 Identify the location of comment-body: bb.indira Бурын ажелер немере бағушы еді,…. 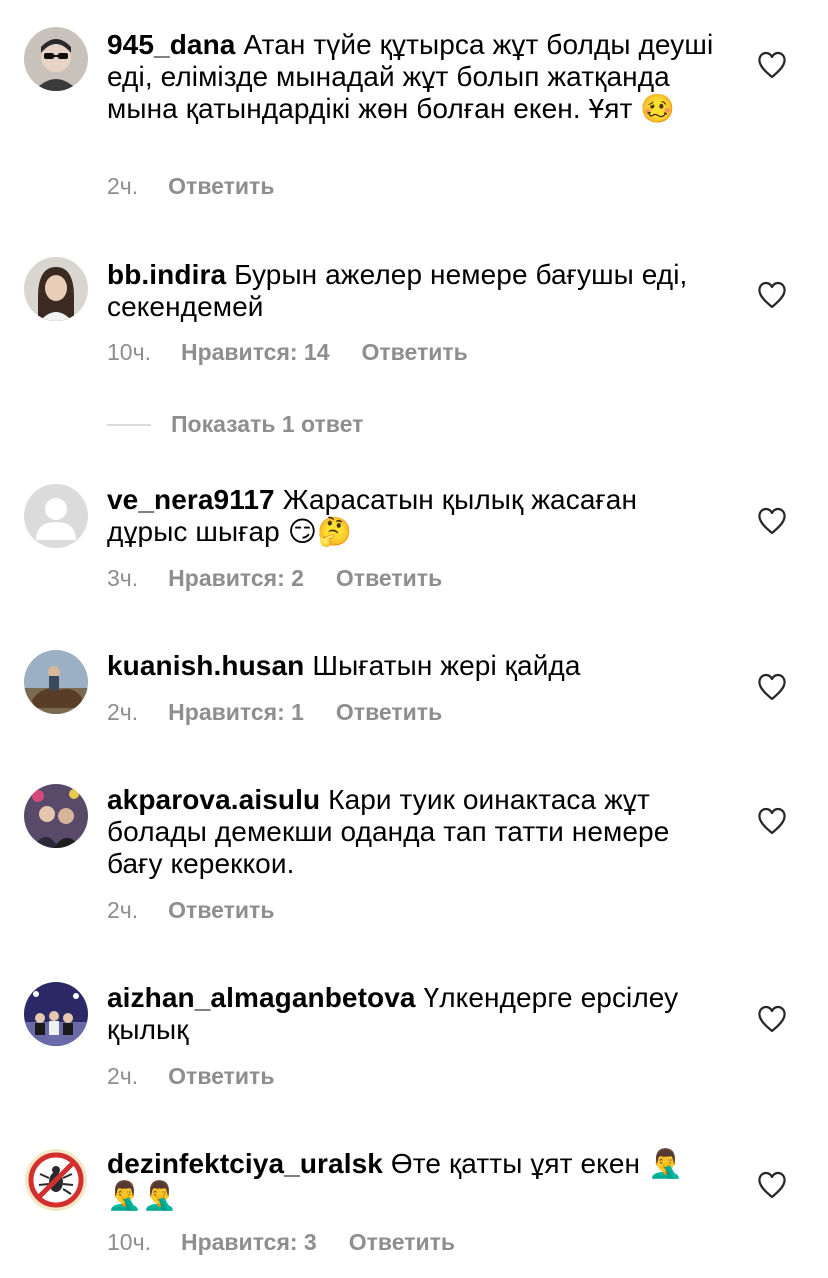
(412, 291).